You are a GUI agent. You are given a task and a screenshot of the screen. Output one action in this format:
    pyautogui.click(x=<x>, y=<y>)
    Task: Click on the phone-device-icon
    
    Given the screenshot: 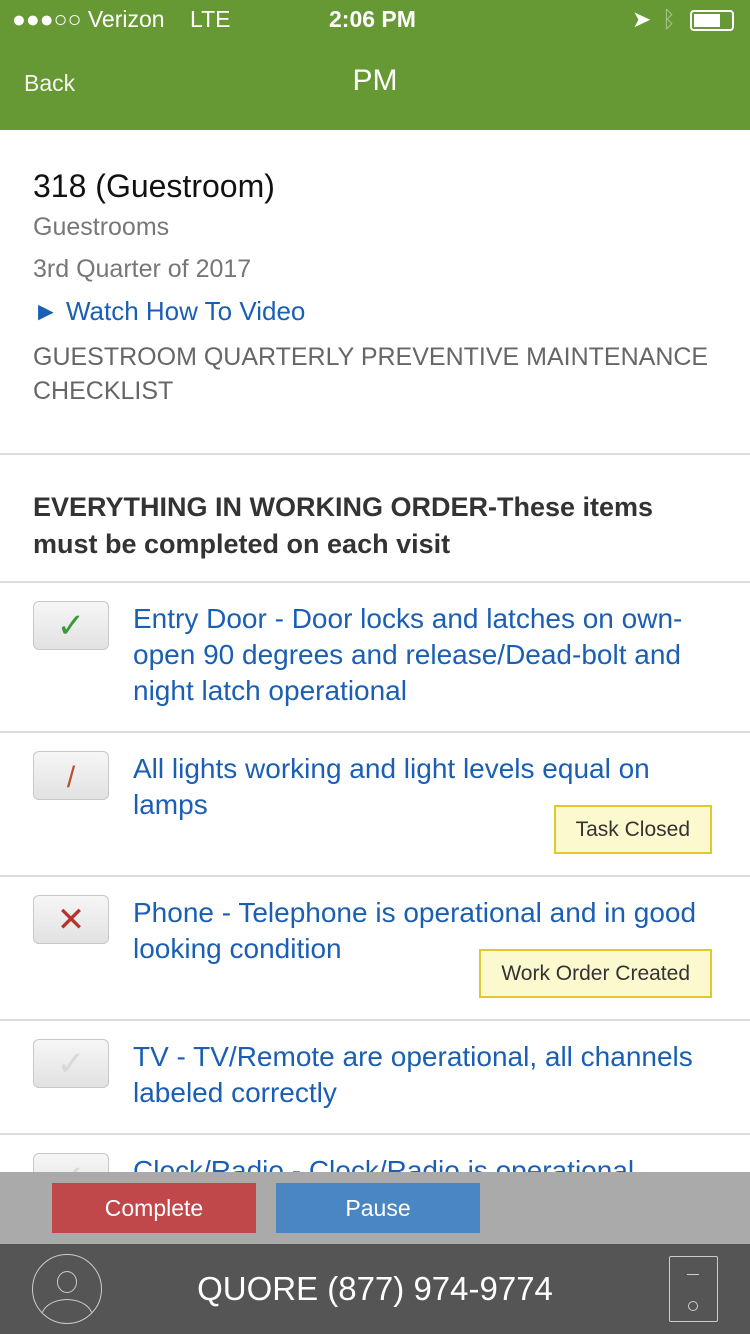 What is the action you would take?
    pyautogui.click(x=693, y=1289)
    